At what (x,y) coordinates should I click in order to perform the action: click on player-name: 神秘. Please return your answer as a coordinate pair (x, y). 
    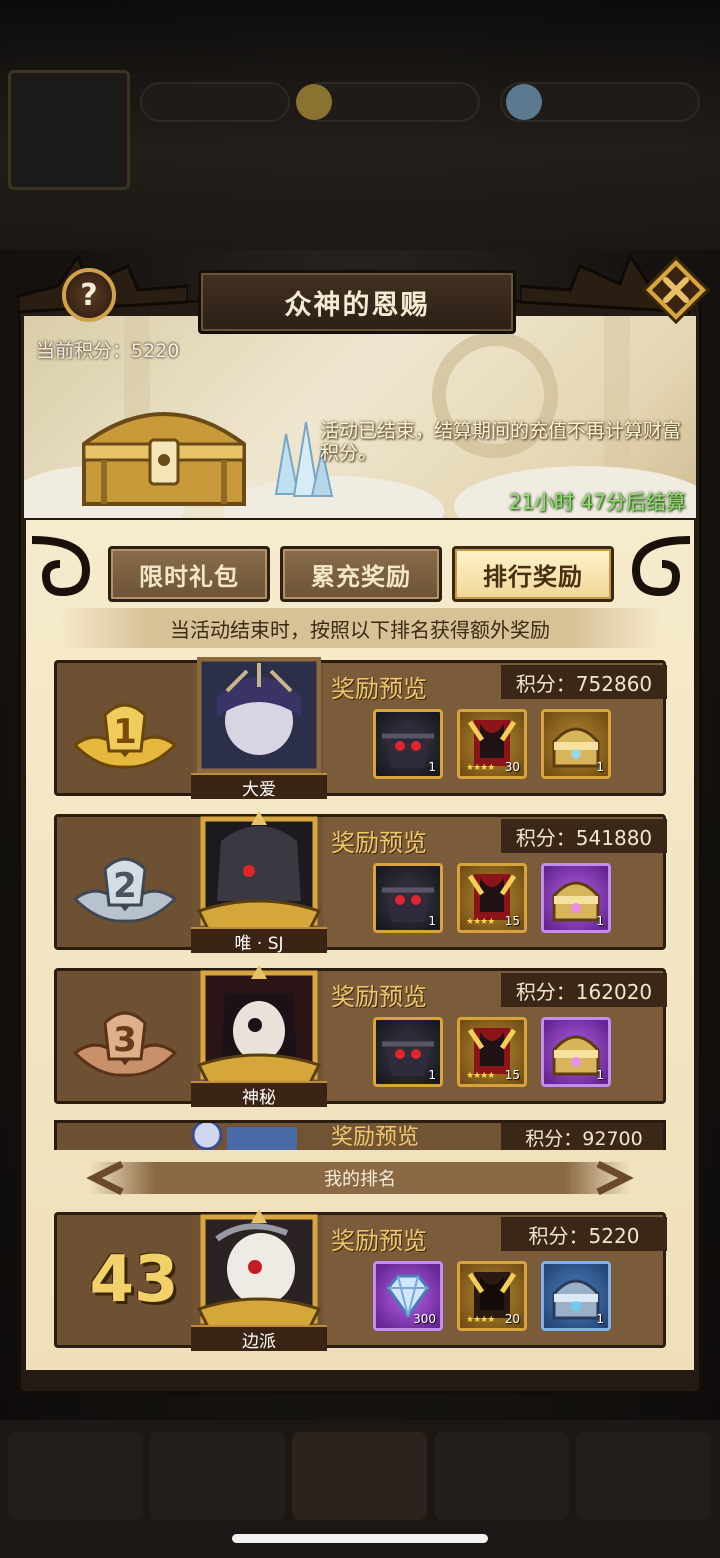
    Looking at the image, I should click on (259, 1094).